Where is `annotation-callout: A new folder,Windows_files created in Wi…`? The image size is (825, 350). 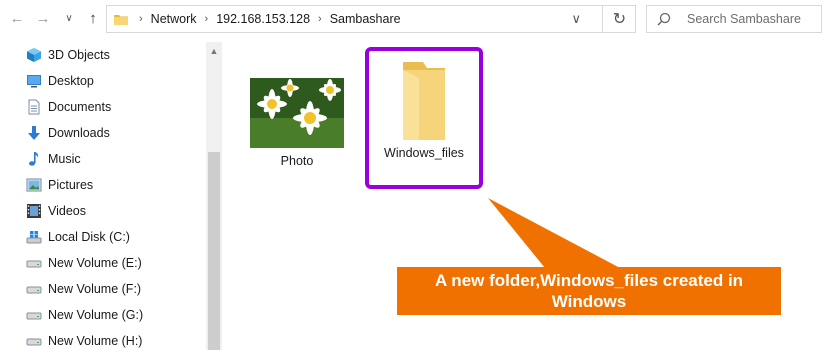
annotation-callout: A new folder,Windows_files created in Wi… is located at coordinates (589, 291).